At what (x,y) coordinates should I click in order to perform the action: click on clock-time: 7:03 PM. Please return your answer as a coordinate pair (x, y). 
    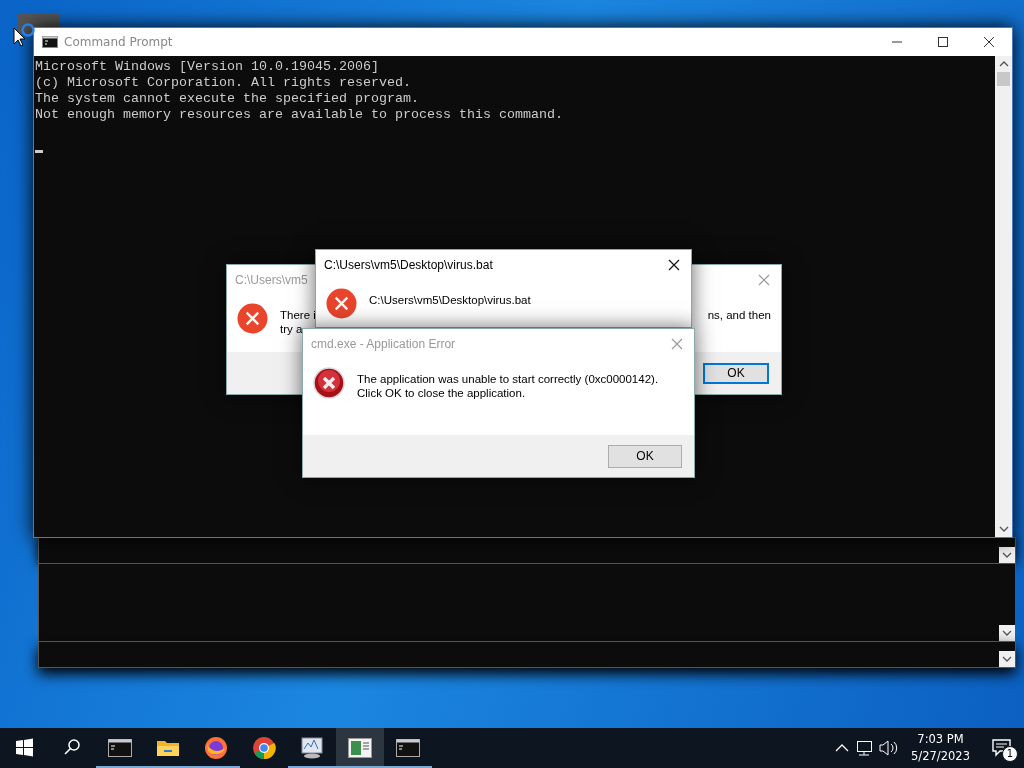
    Looking at the image, I should click on (940, 739).